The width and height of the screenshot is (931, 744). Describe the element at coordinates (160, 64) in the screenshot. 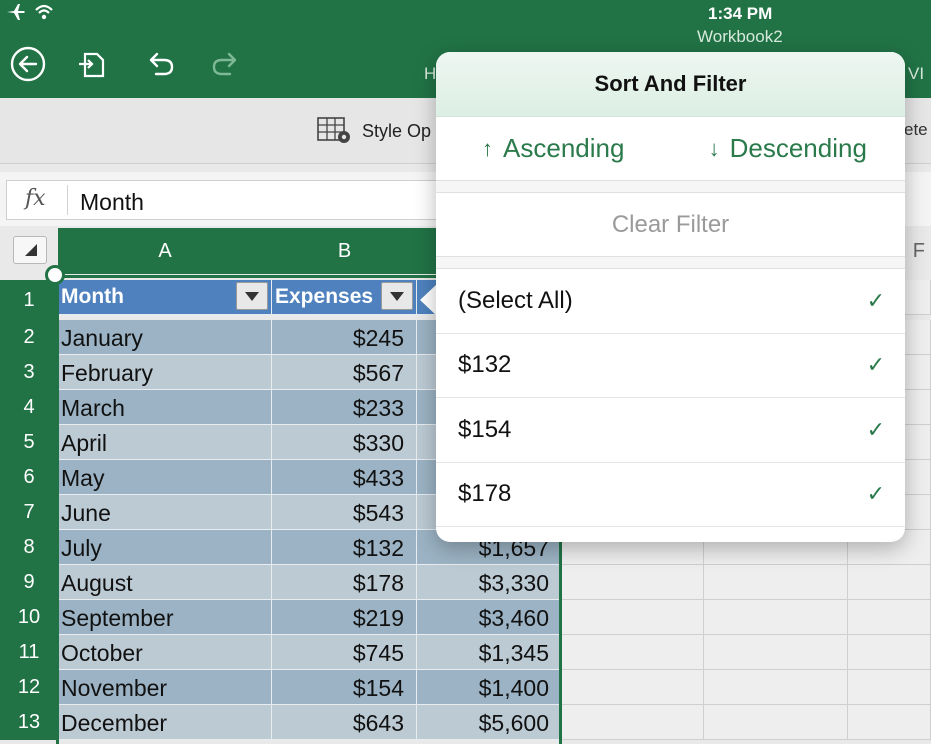

I see `undo-icon` at that location.